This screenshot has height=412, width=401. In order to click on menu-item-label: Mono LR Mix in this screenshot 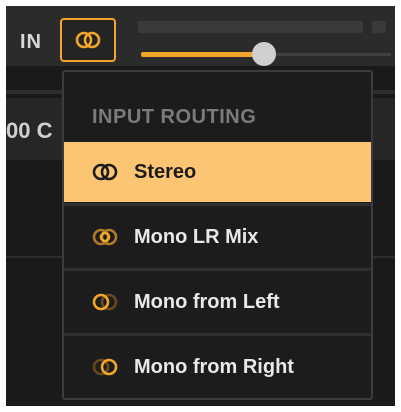, I will do `click(196, 236)`.